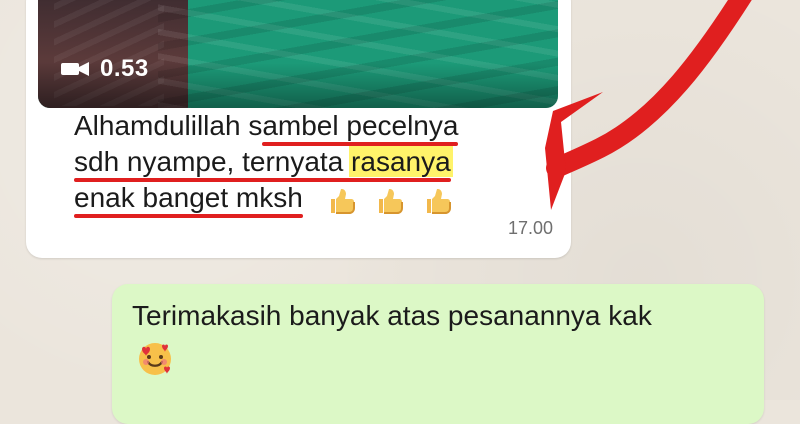 This screenshot has width=800, height=424. I want to click on video-duration-badge: 0.53, so click(104, 69).